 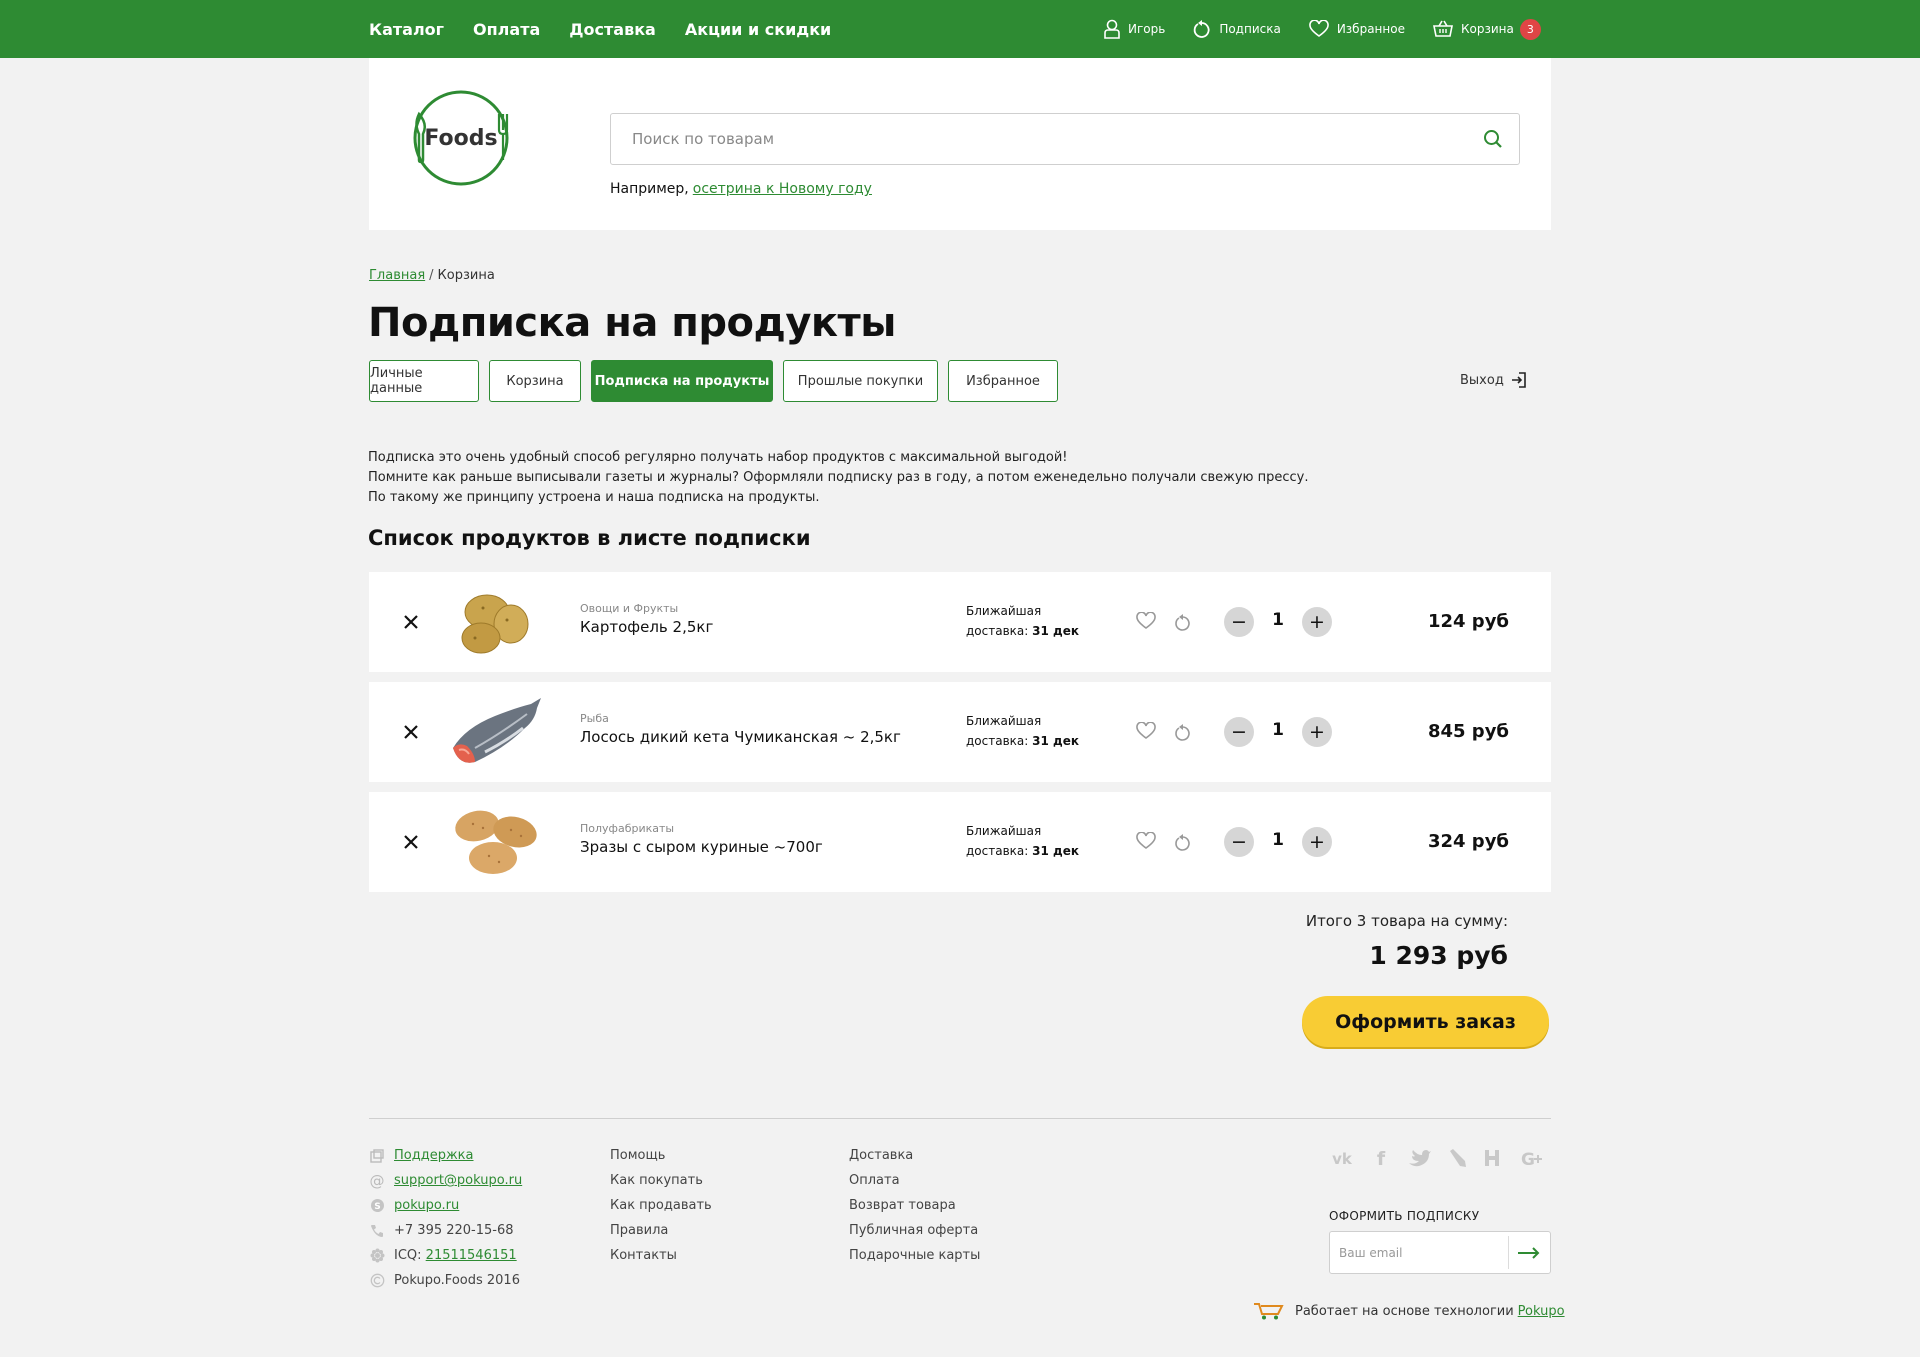 I want to click on footer-contact-item: @ support@pokupo.ru, so click(x=446, y=1180).